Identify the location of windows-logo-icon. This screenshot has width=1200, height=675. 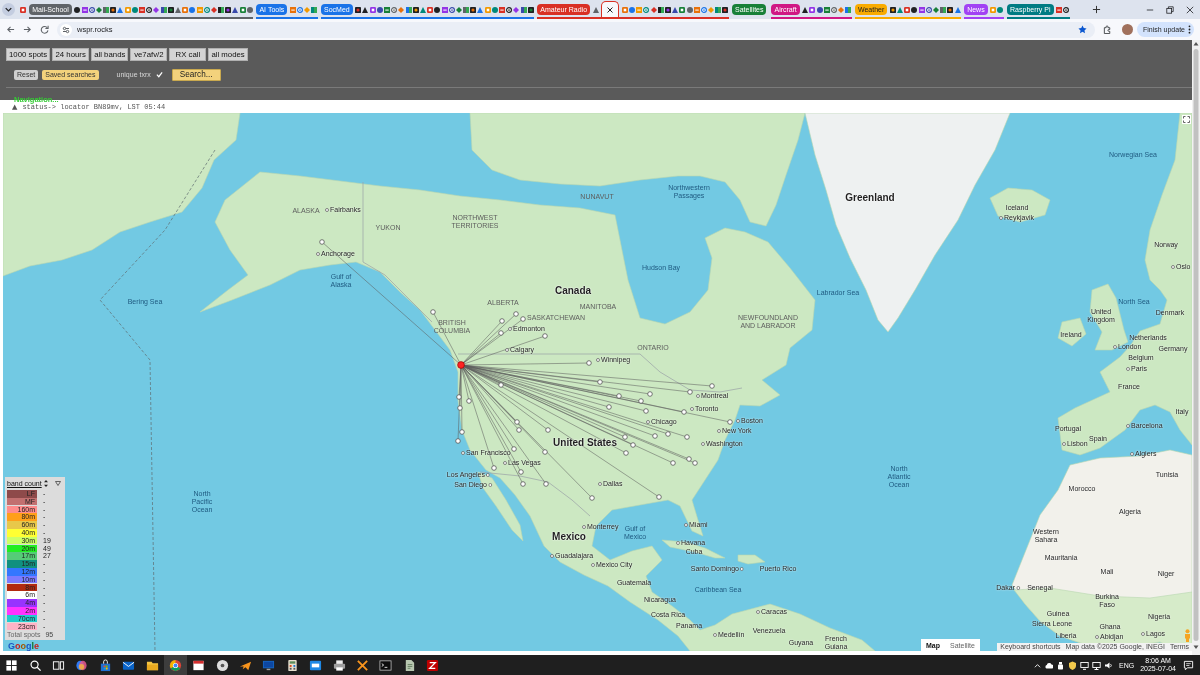
(12, 665).